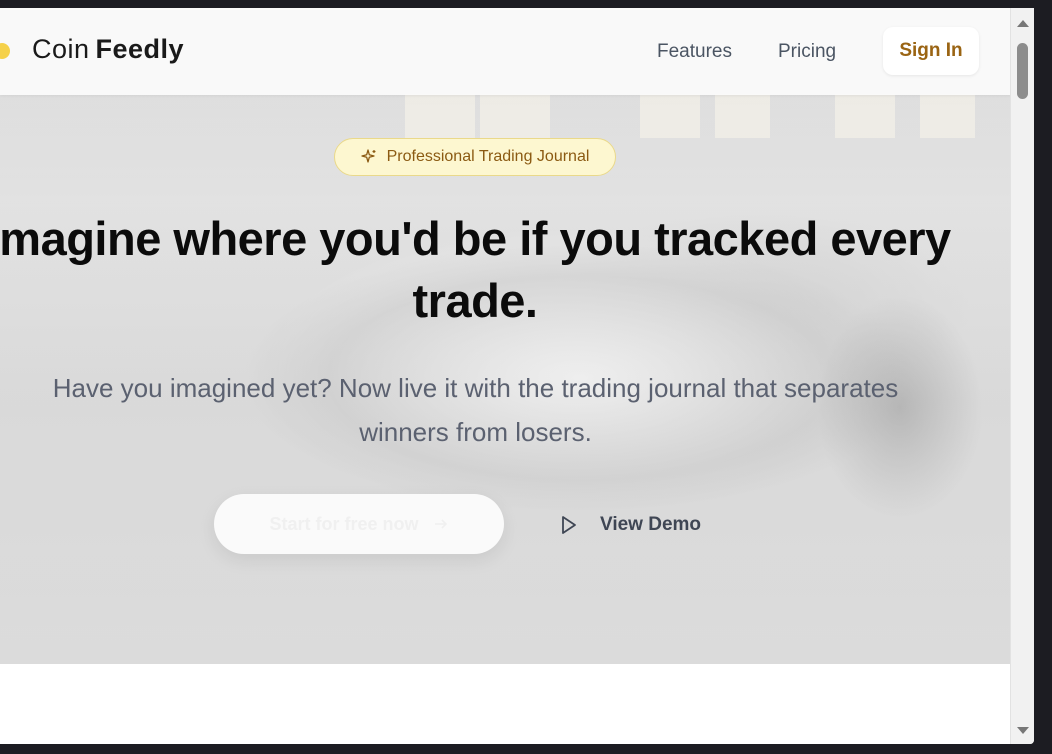 This screenshot has height=754, width=1052. What do you see at coordinates (1023, 23) in the screenshot?
I see `scroll-up-arrow-icon` at bounding box center [1023, 23].